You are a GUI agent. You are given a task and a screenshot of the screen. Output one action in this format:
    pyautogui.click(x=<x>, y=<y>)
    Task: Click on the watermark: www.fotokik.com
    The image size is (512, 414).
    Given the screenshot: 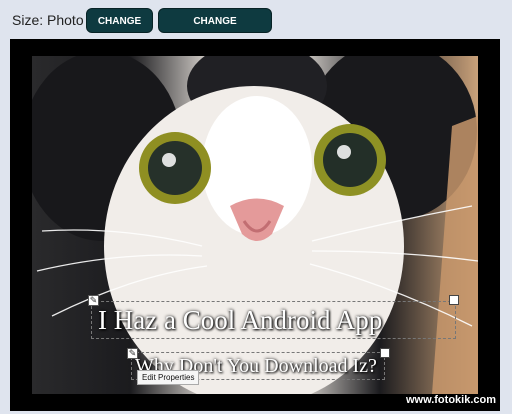 What is the action you would take?
    pyautogui.click(x=450, y=400)
    